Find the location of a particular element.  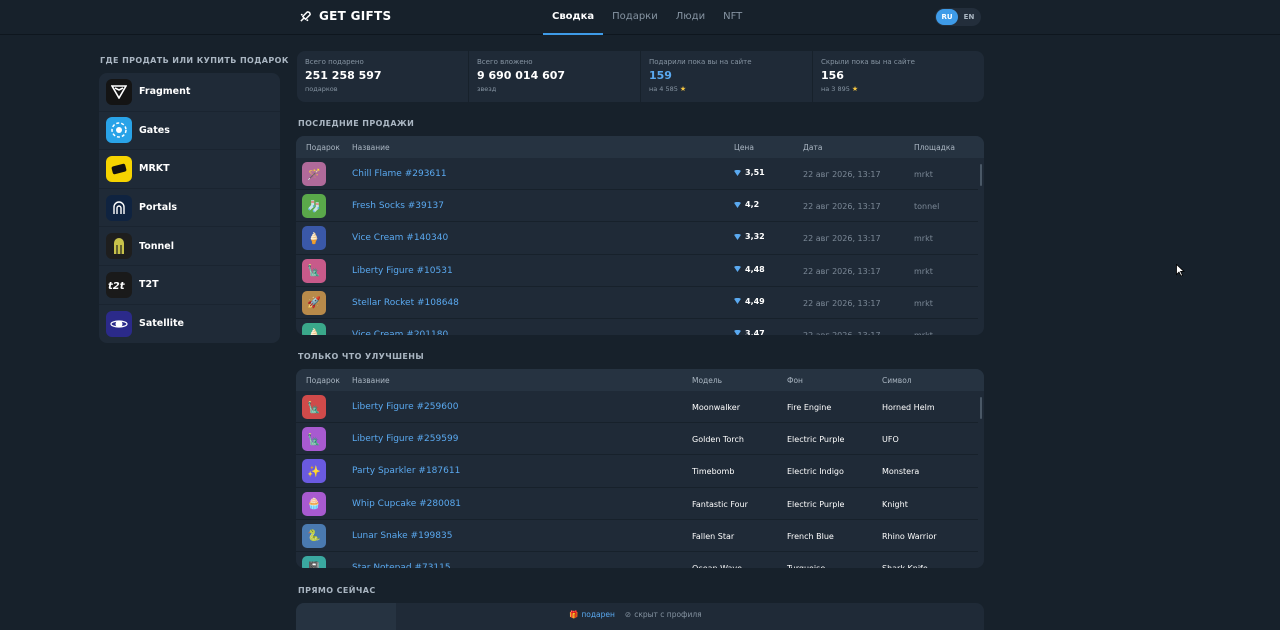

stat-sub-text: на 4 585 is located at coordinates (663, 89).